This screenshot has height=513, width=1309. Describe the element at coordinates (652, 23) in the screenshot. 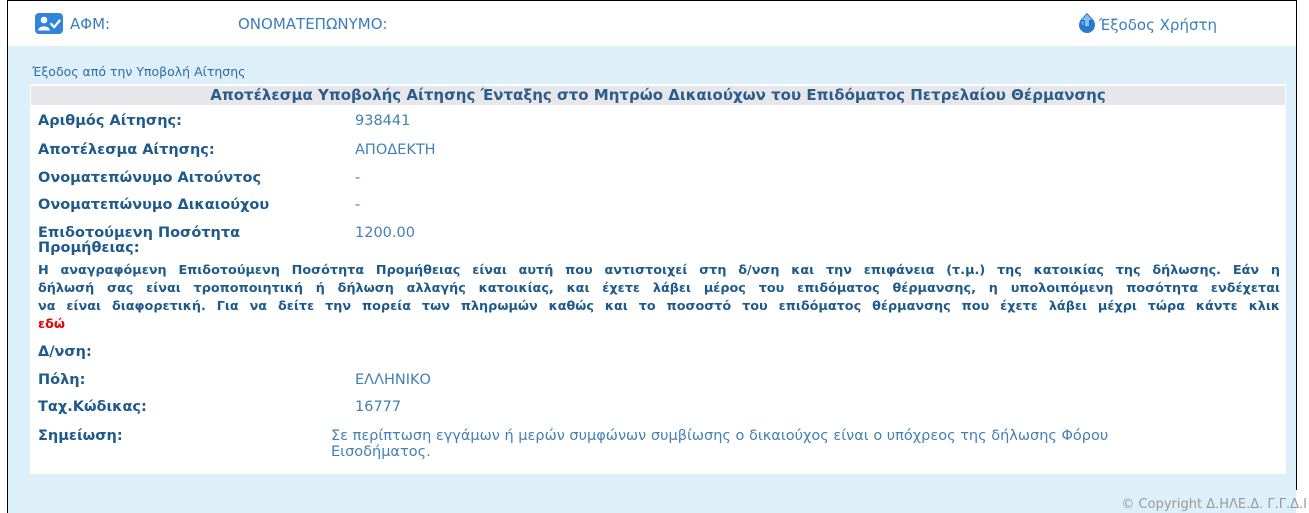

I see `header-bar: ΑΦΜ: ΟΝΟΜΑΤΕΠΩΝΥΜΟ: Έξοδος Χρήστη` at that location.